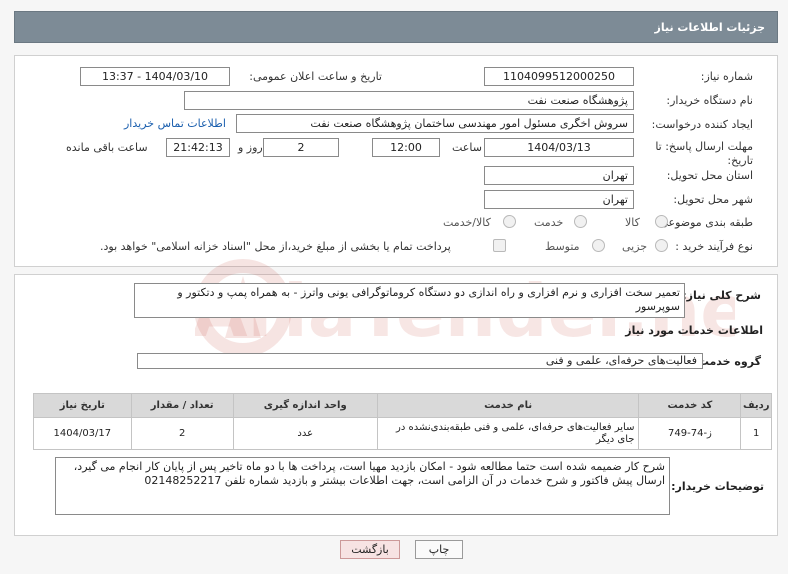 Image resolution: width=788 pixels, height=574 pixels. I want to click on category-radio-service, so click(580, 221).